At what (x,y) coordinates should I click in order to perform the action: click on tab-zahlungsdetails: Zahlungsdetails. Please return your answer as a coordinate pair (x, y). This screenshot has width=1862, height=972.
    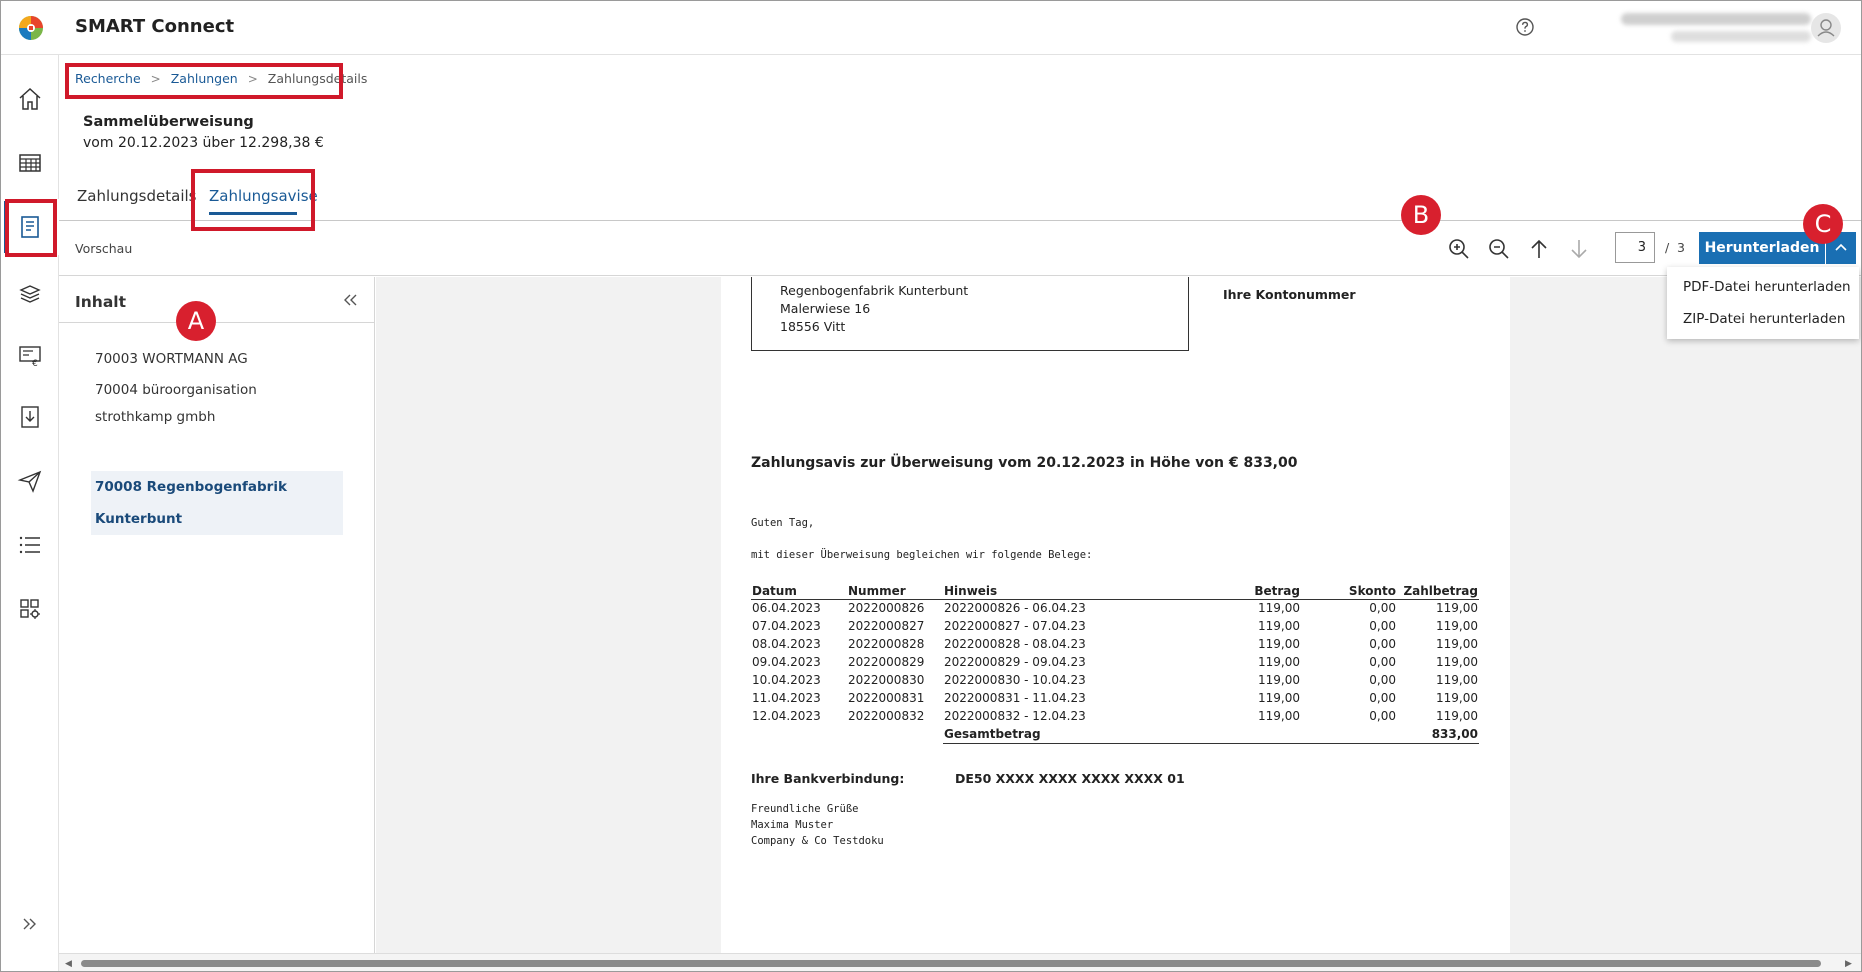
    Looking at the image, I should click on (136, 196).